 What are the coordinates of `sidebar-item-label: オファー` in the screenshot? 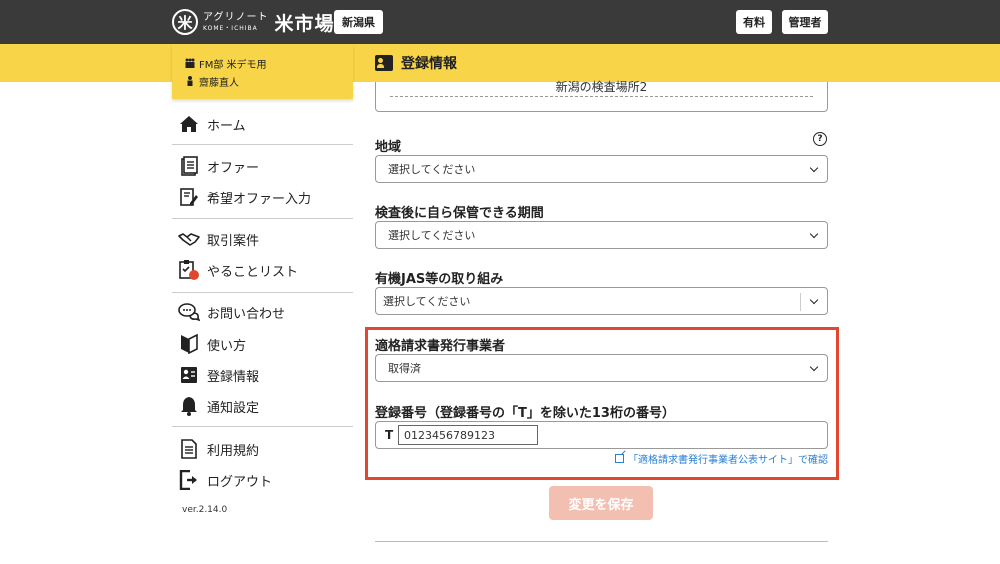 It's located at (233, 168).